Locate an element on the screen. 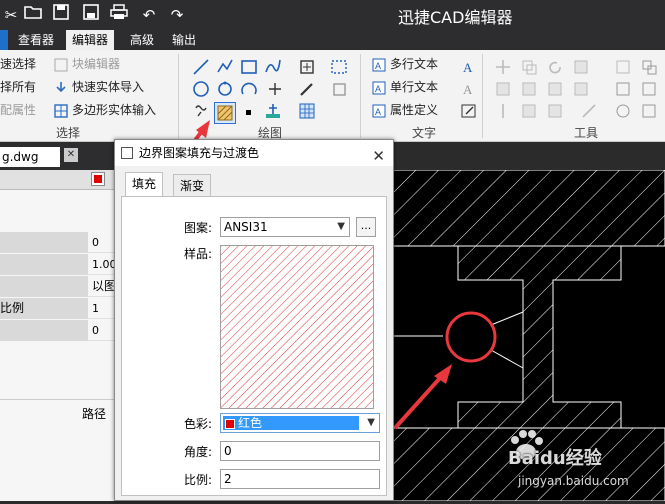 This screenshot has width=665, height=504. angle-input: 0 is located at coordinates (300, 451).